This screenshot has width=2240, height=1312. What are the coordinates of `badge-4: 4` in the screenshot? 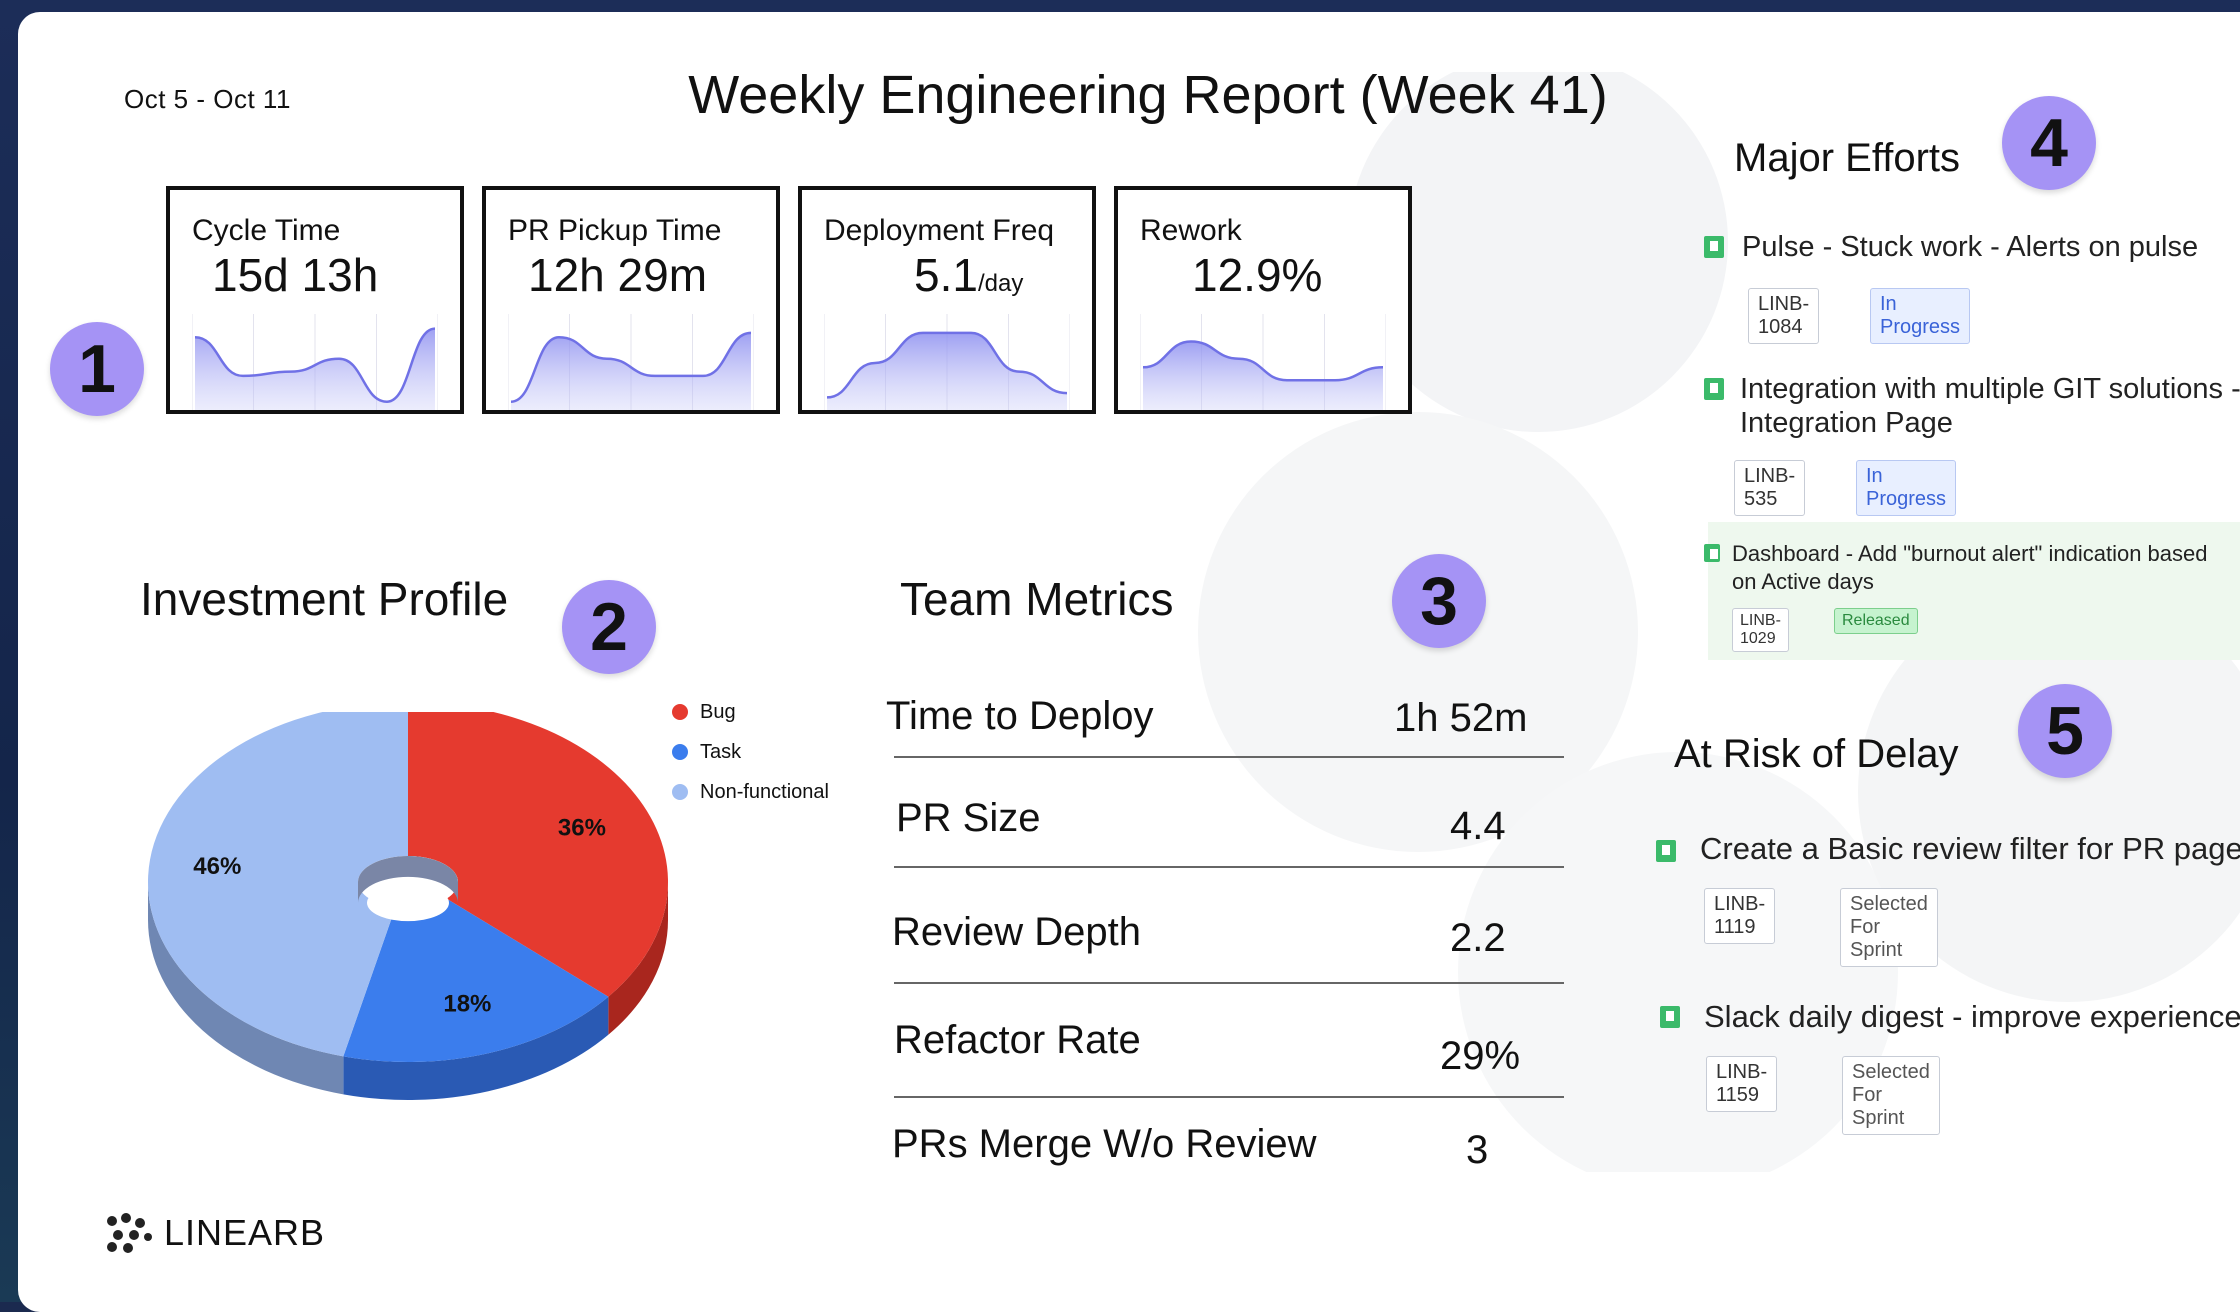 It's located at (2049, 143).